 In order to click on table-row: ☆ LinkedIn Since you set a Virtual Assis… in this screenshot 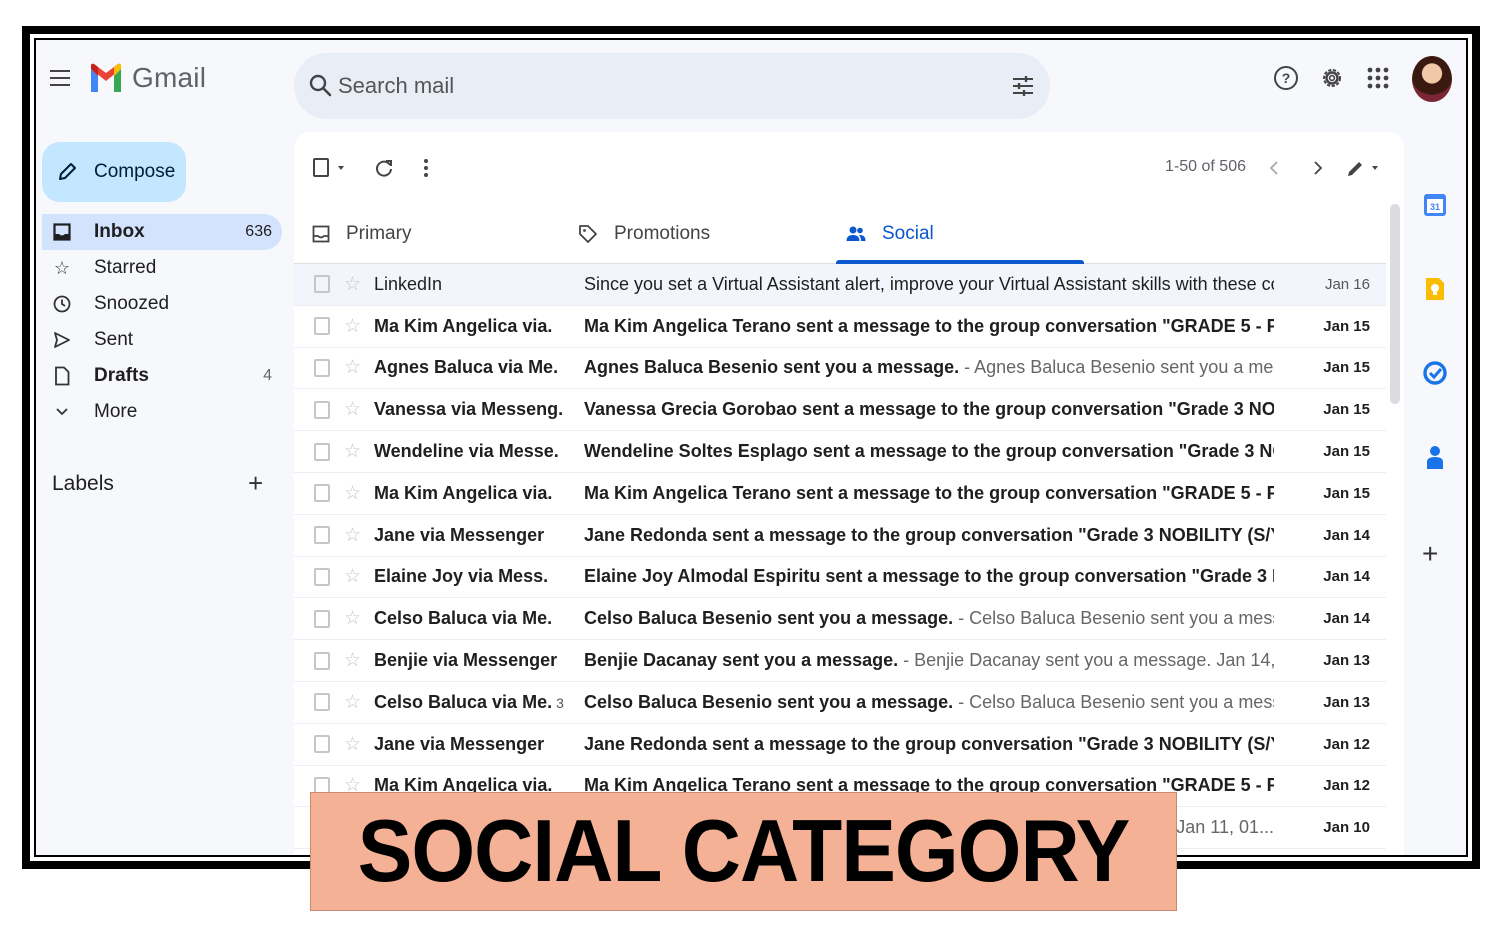, I will do `click(840, 285)`.